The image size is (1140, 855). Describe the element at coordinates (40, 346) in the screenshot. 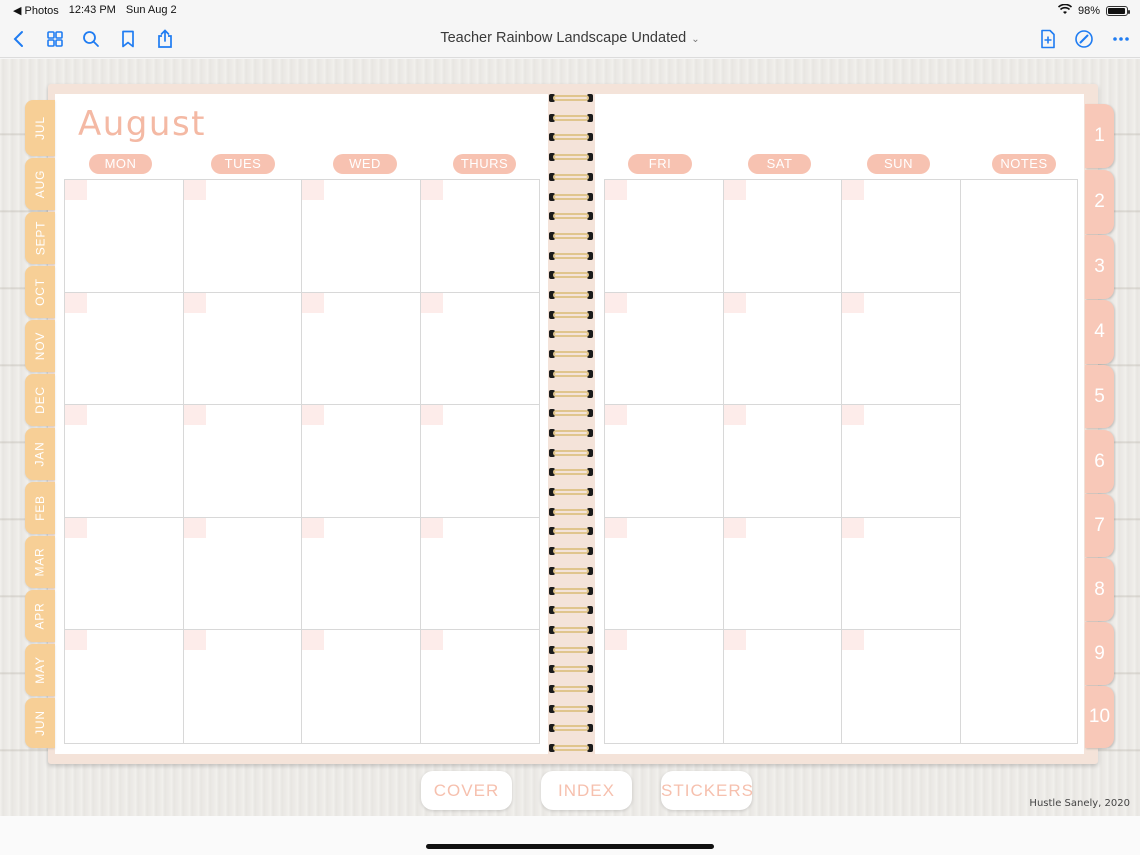

I see `month-tab-nov: NOV` at that location.